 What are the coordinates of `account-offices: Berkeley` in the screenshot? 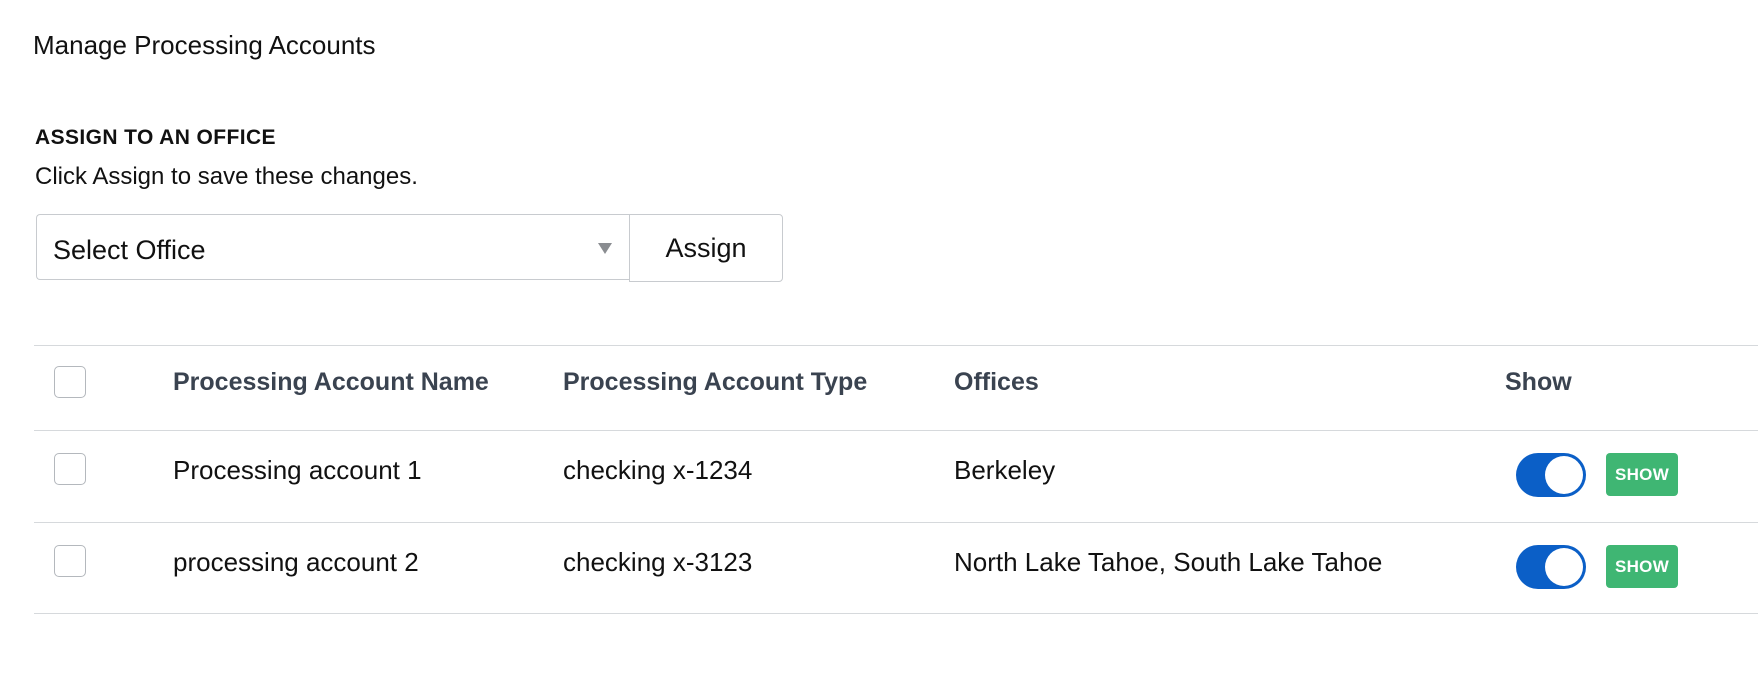 It's located at (1005, 470).